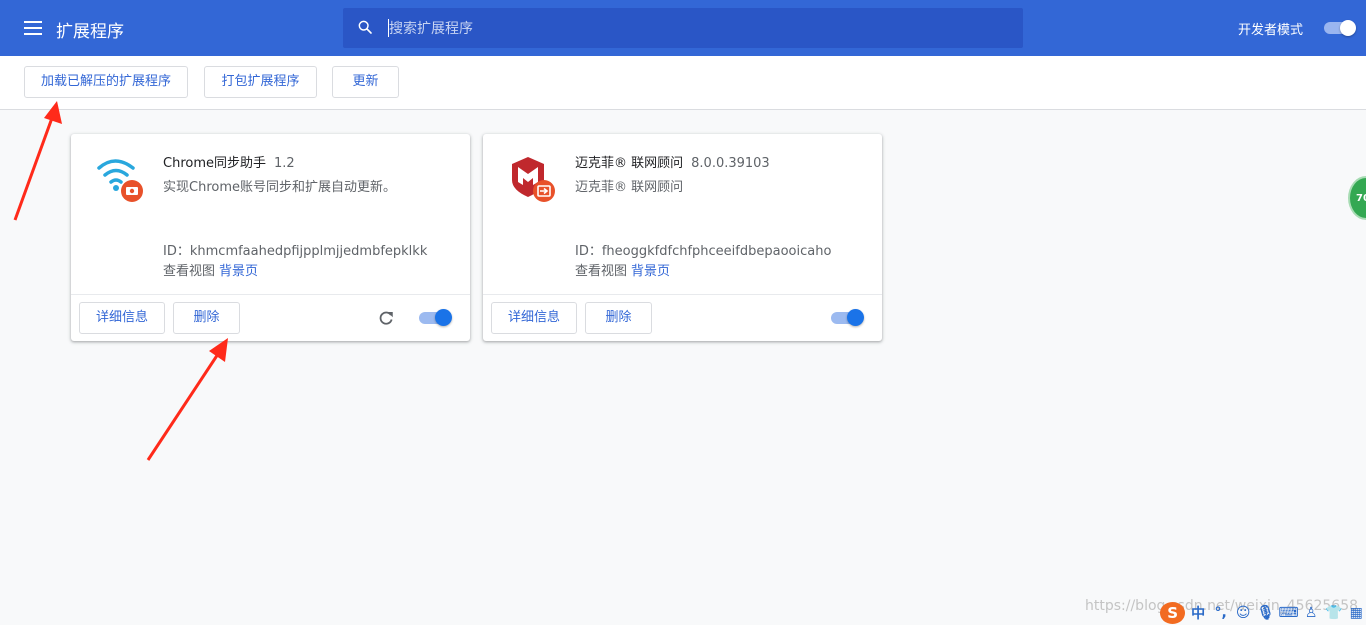 The height and width of the screenshot is (625, 1366). Describe the element at coordinates (388, 28) in the screenshot. I see `text-cursor` at that location.